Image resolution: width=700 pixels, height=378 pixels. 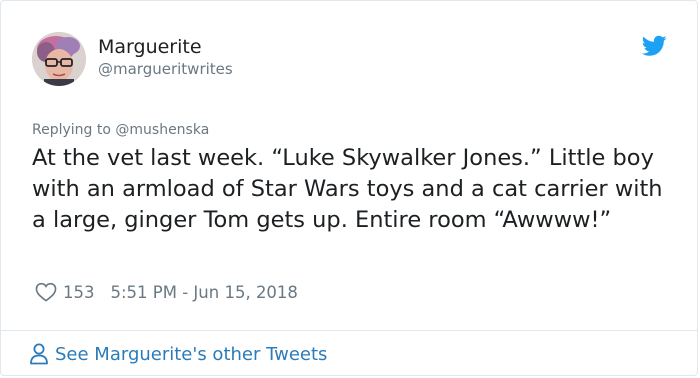 I want to click on divider, so click(x=349, y=330).